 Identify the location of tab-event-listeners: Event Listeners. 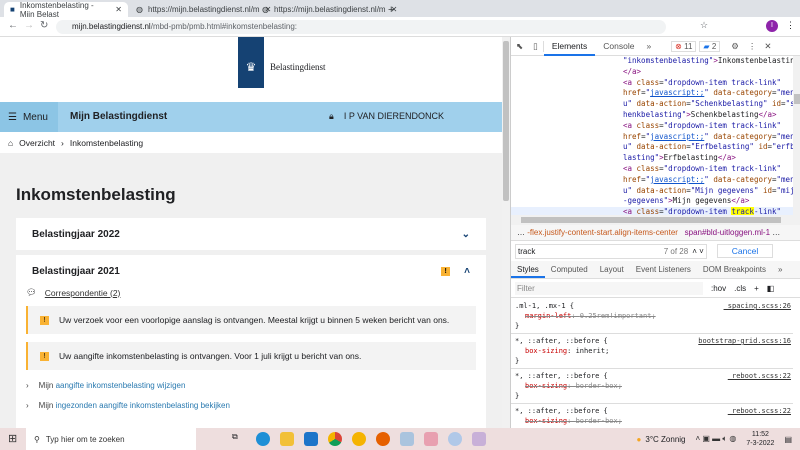
(663, 269).